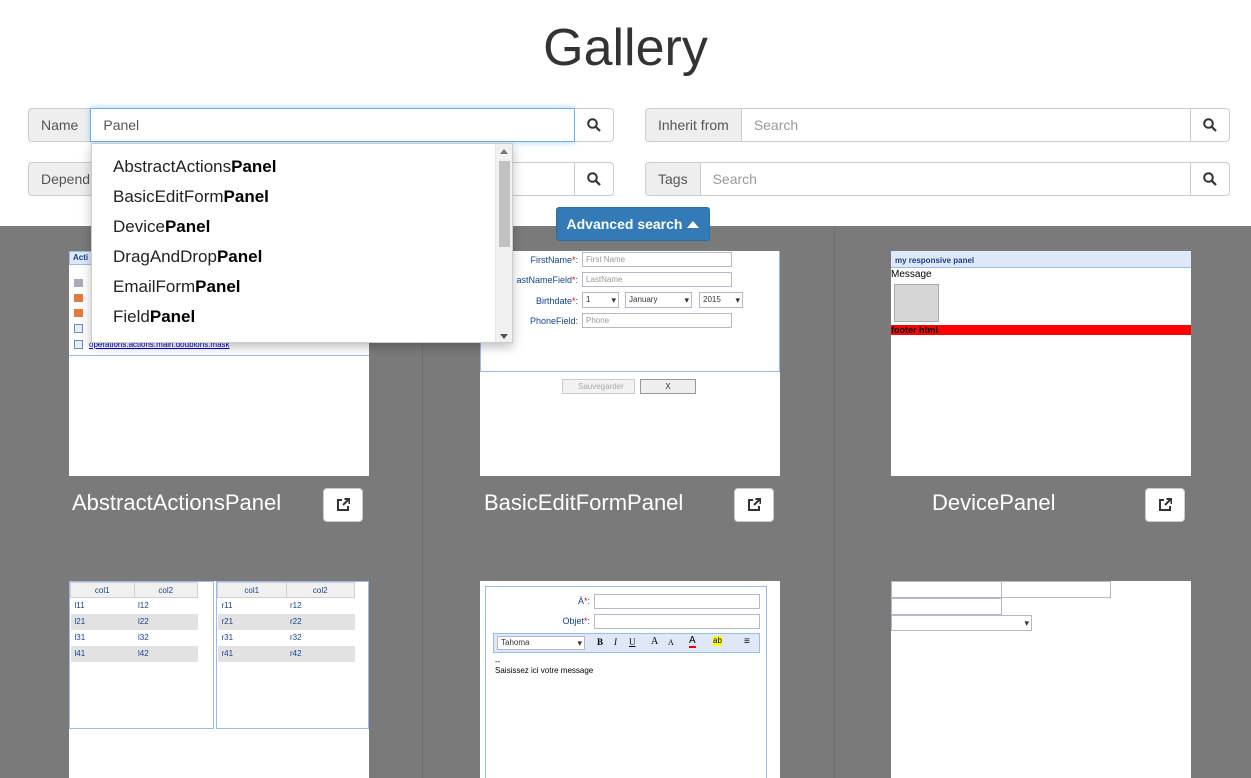 This screenshot has height=778, width=1251. What do you see at coordinates (600, 300) in the screenshot?
I see `day-select: 1` at bounding box center [600, 300].